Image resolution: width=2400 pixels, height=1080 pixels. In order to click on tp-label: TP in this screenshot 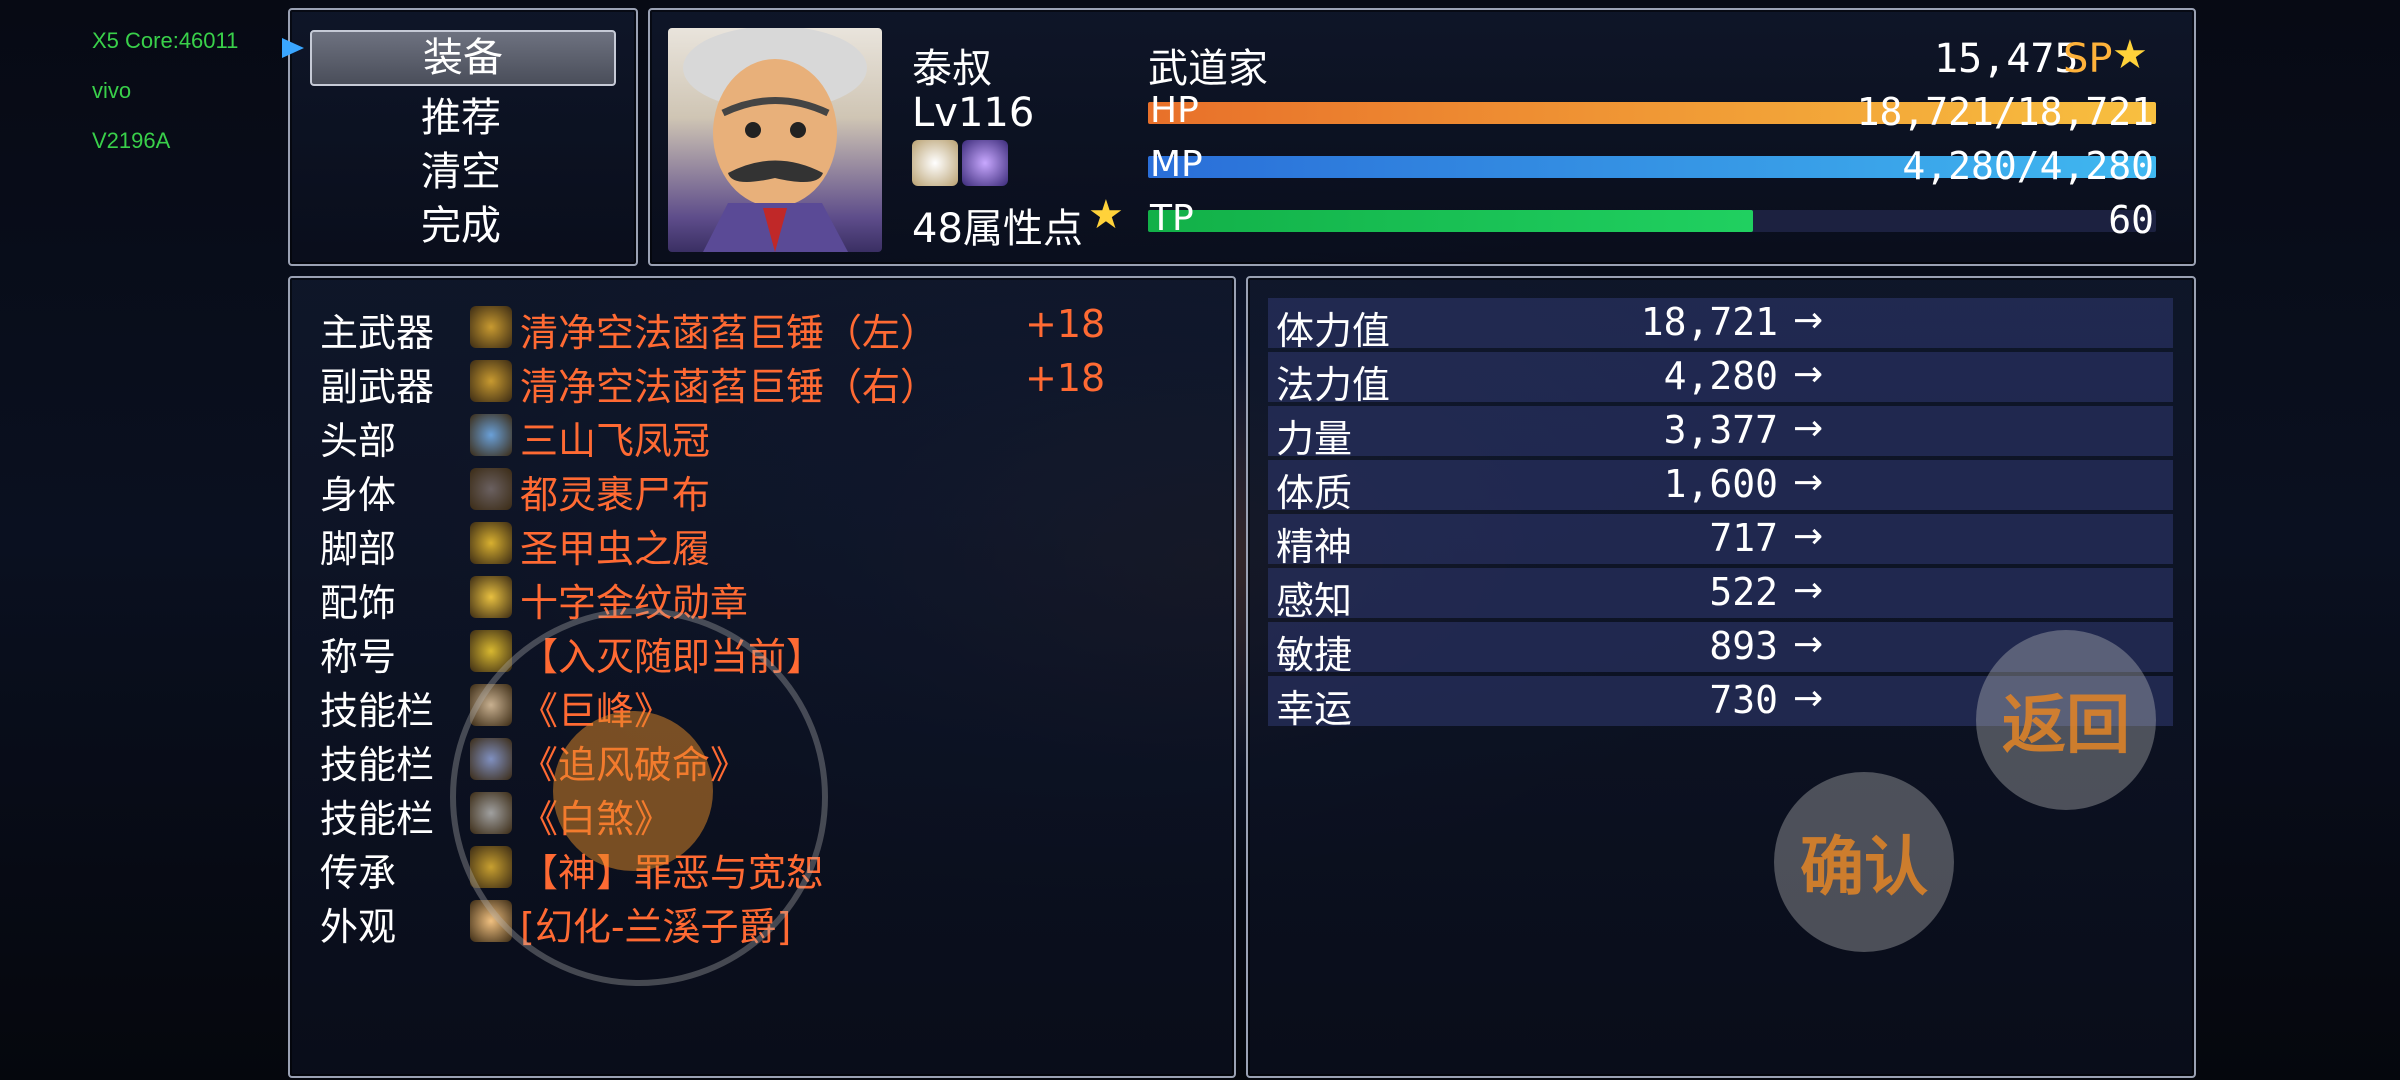, I will do `click(1172, 218)`.